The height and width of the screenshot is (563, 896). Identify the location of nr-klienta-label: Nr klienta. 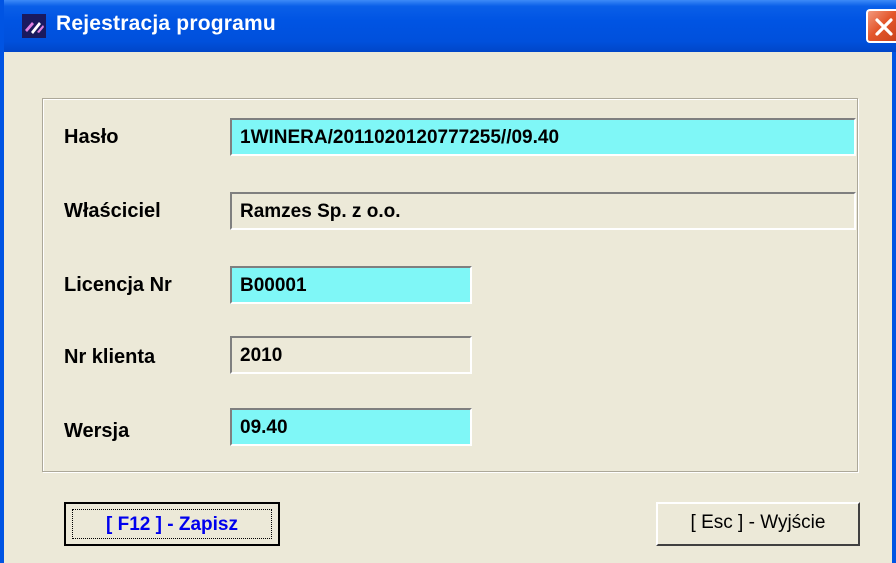
(110, 357).